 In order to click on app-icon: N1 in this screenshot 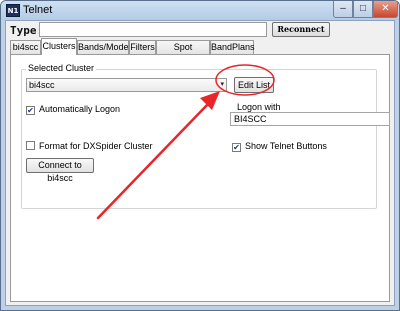, I will do `click(13, 10)`.